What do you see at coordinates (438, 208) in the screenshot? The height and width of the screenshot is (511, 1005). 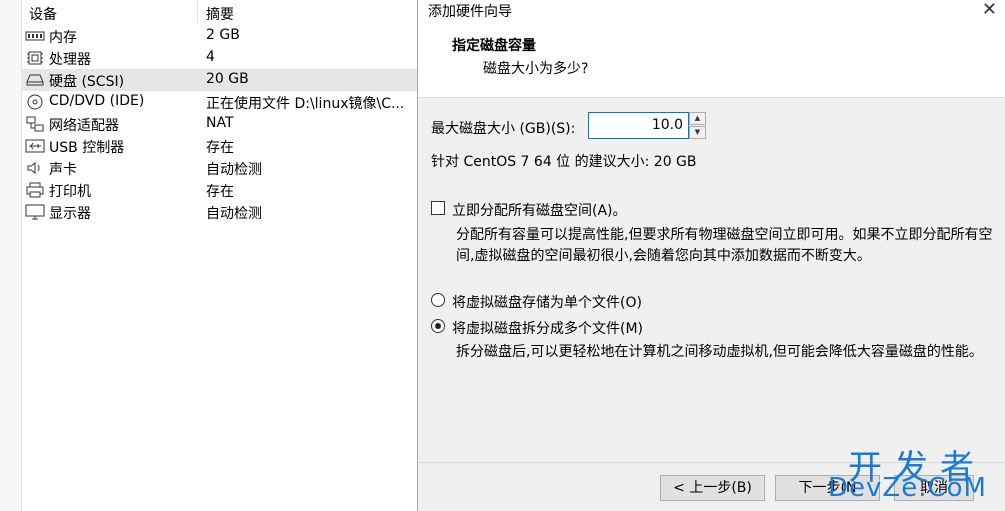 I see `allocate-all-checkbox` at bounding box center [438, 208].